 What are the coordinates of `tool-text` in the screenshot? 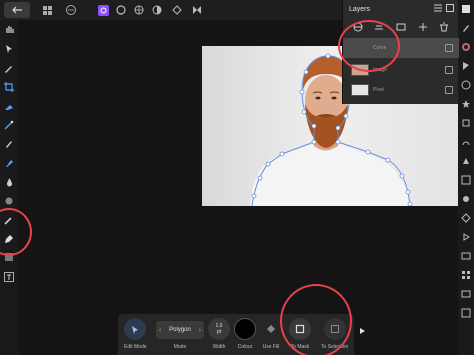 It's located at (9, 277).